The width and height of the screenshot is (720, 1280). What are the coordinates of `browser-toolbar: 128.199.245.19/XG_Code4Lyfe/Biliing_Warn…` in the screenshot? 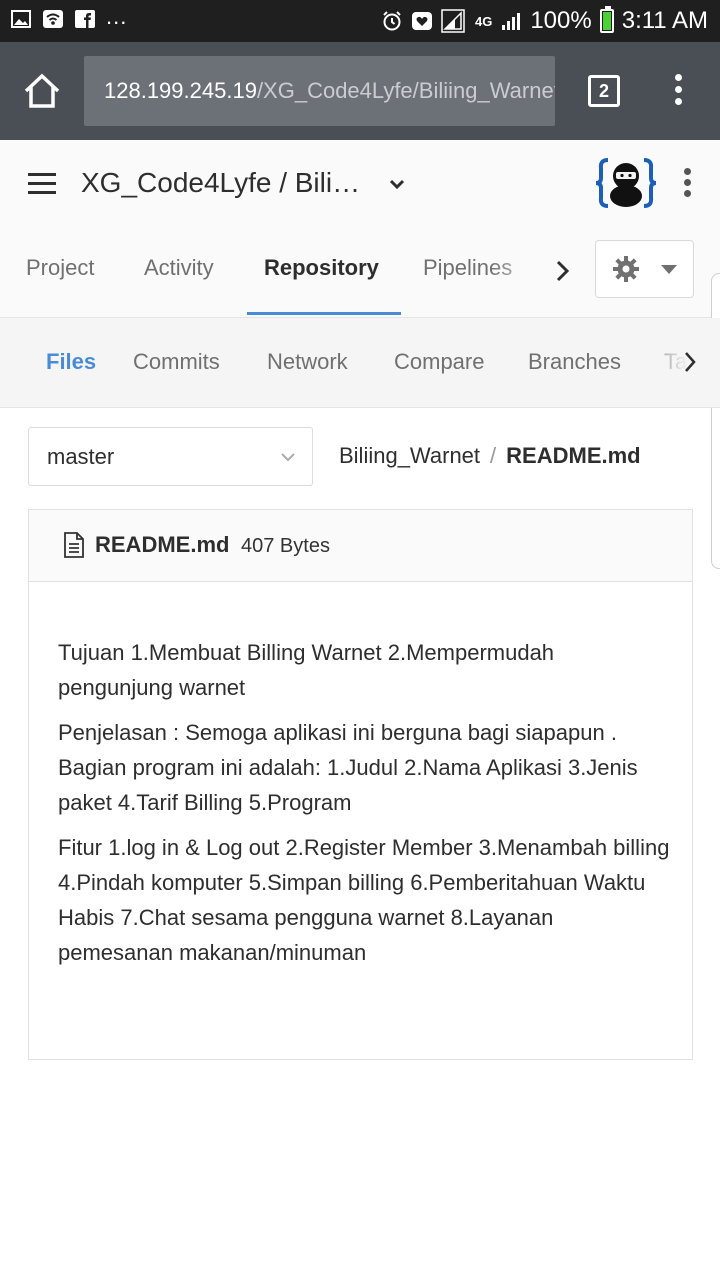 It's located at (360, 91).